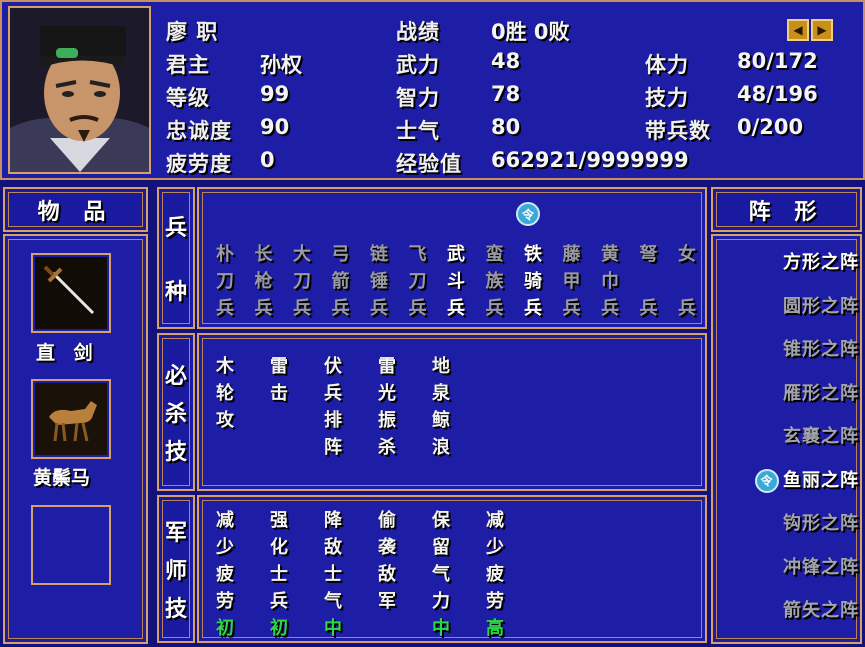 The height and width of the screenshot is (647, 865). What do you see at coordinates (341, 281) in the screenshot?
I see `troop-type-3: 弓箭兵` at bounding box center [341, 281].